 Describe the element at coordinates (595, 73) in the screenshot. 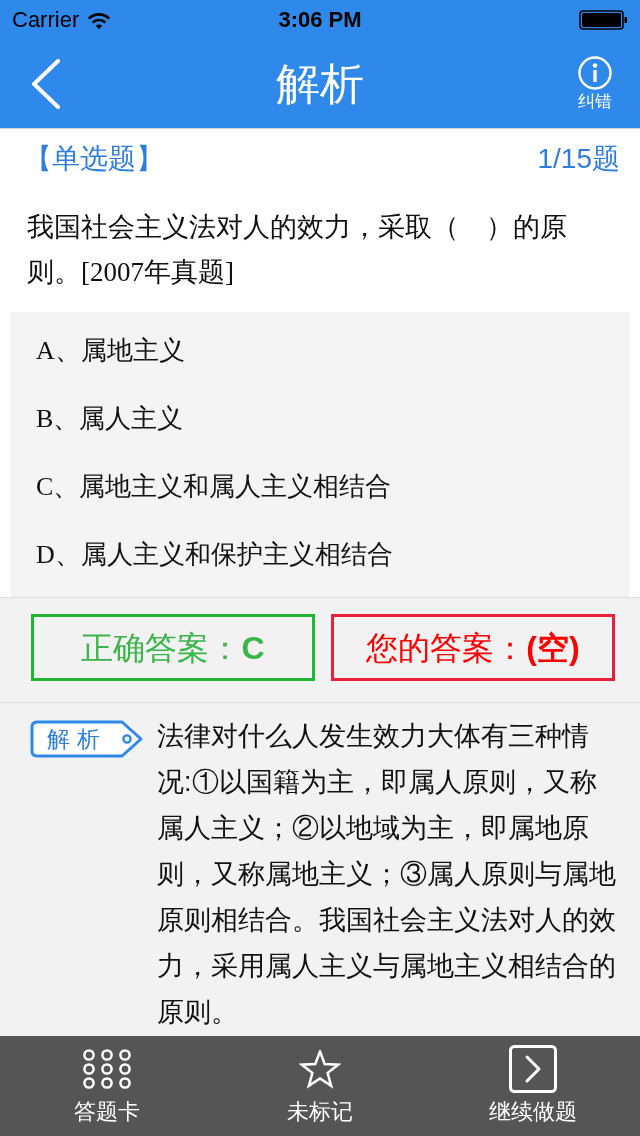

I see `info-icon` at that location.